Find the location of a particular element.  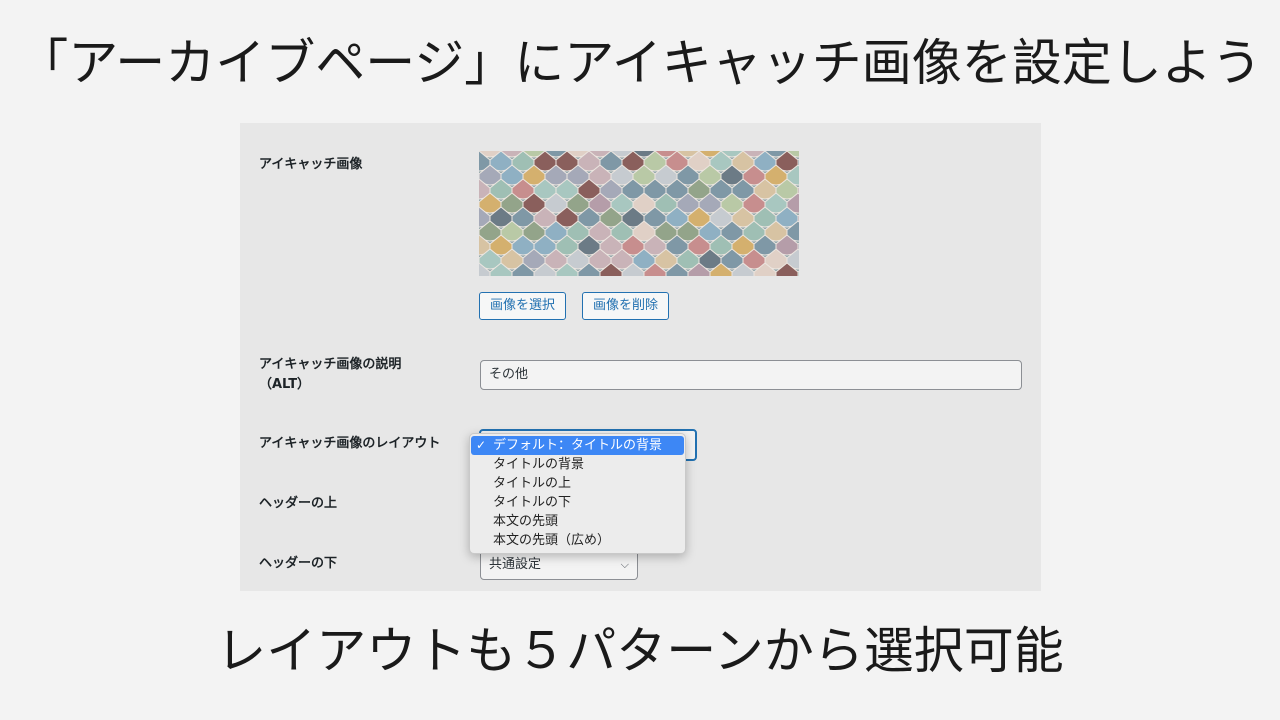

layout-option-label: タイトルの背景 is located at coordinates (539, 464).